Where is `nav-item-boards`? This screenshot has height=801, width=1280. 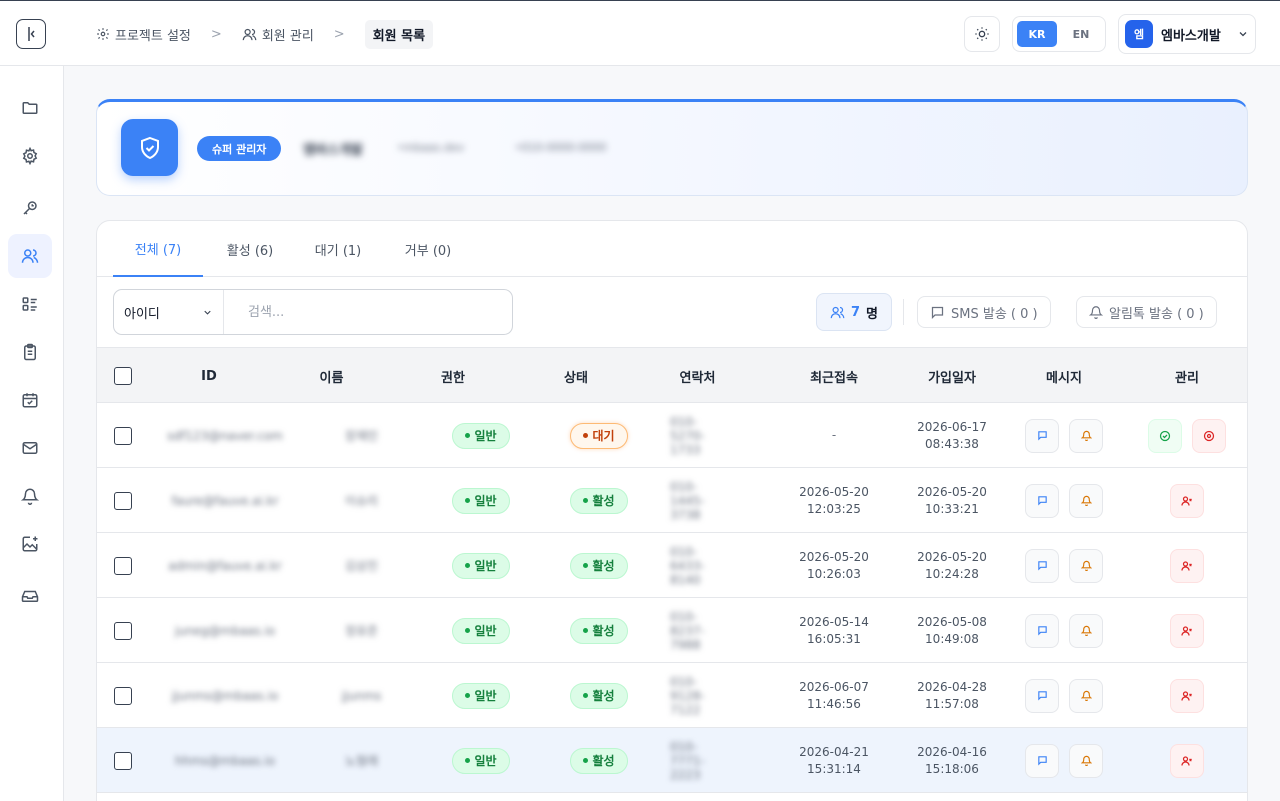 nav-item-boards is located at coordinates (30, 304).